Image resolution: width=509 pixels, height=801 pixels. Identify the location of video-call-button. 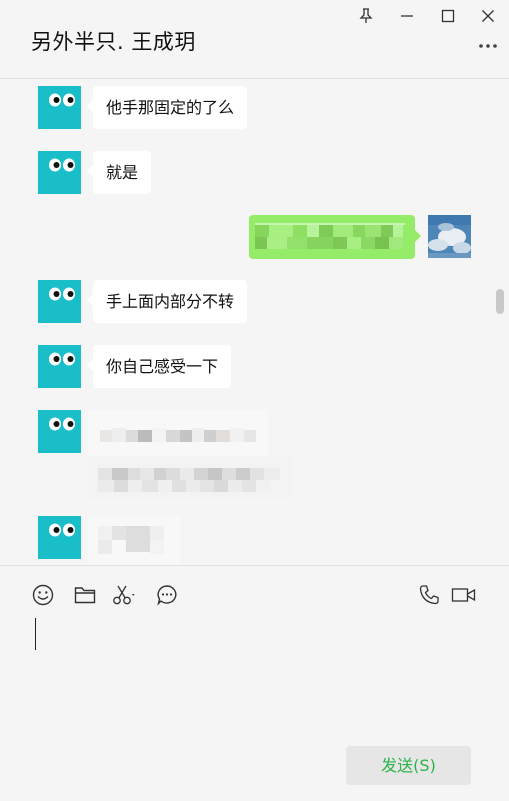
(464, 595).